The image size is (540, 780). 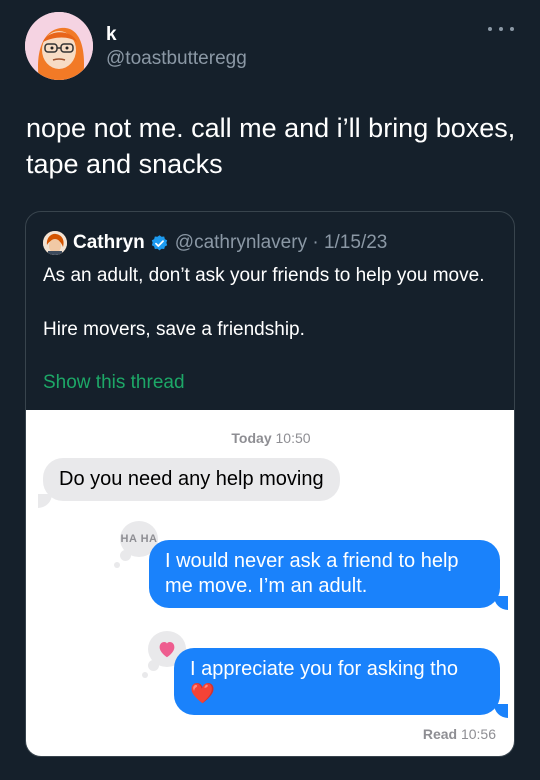 I want to click on quoted-author-name: Cathryn, so click(x=109, y=243).